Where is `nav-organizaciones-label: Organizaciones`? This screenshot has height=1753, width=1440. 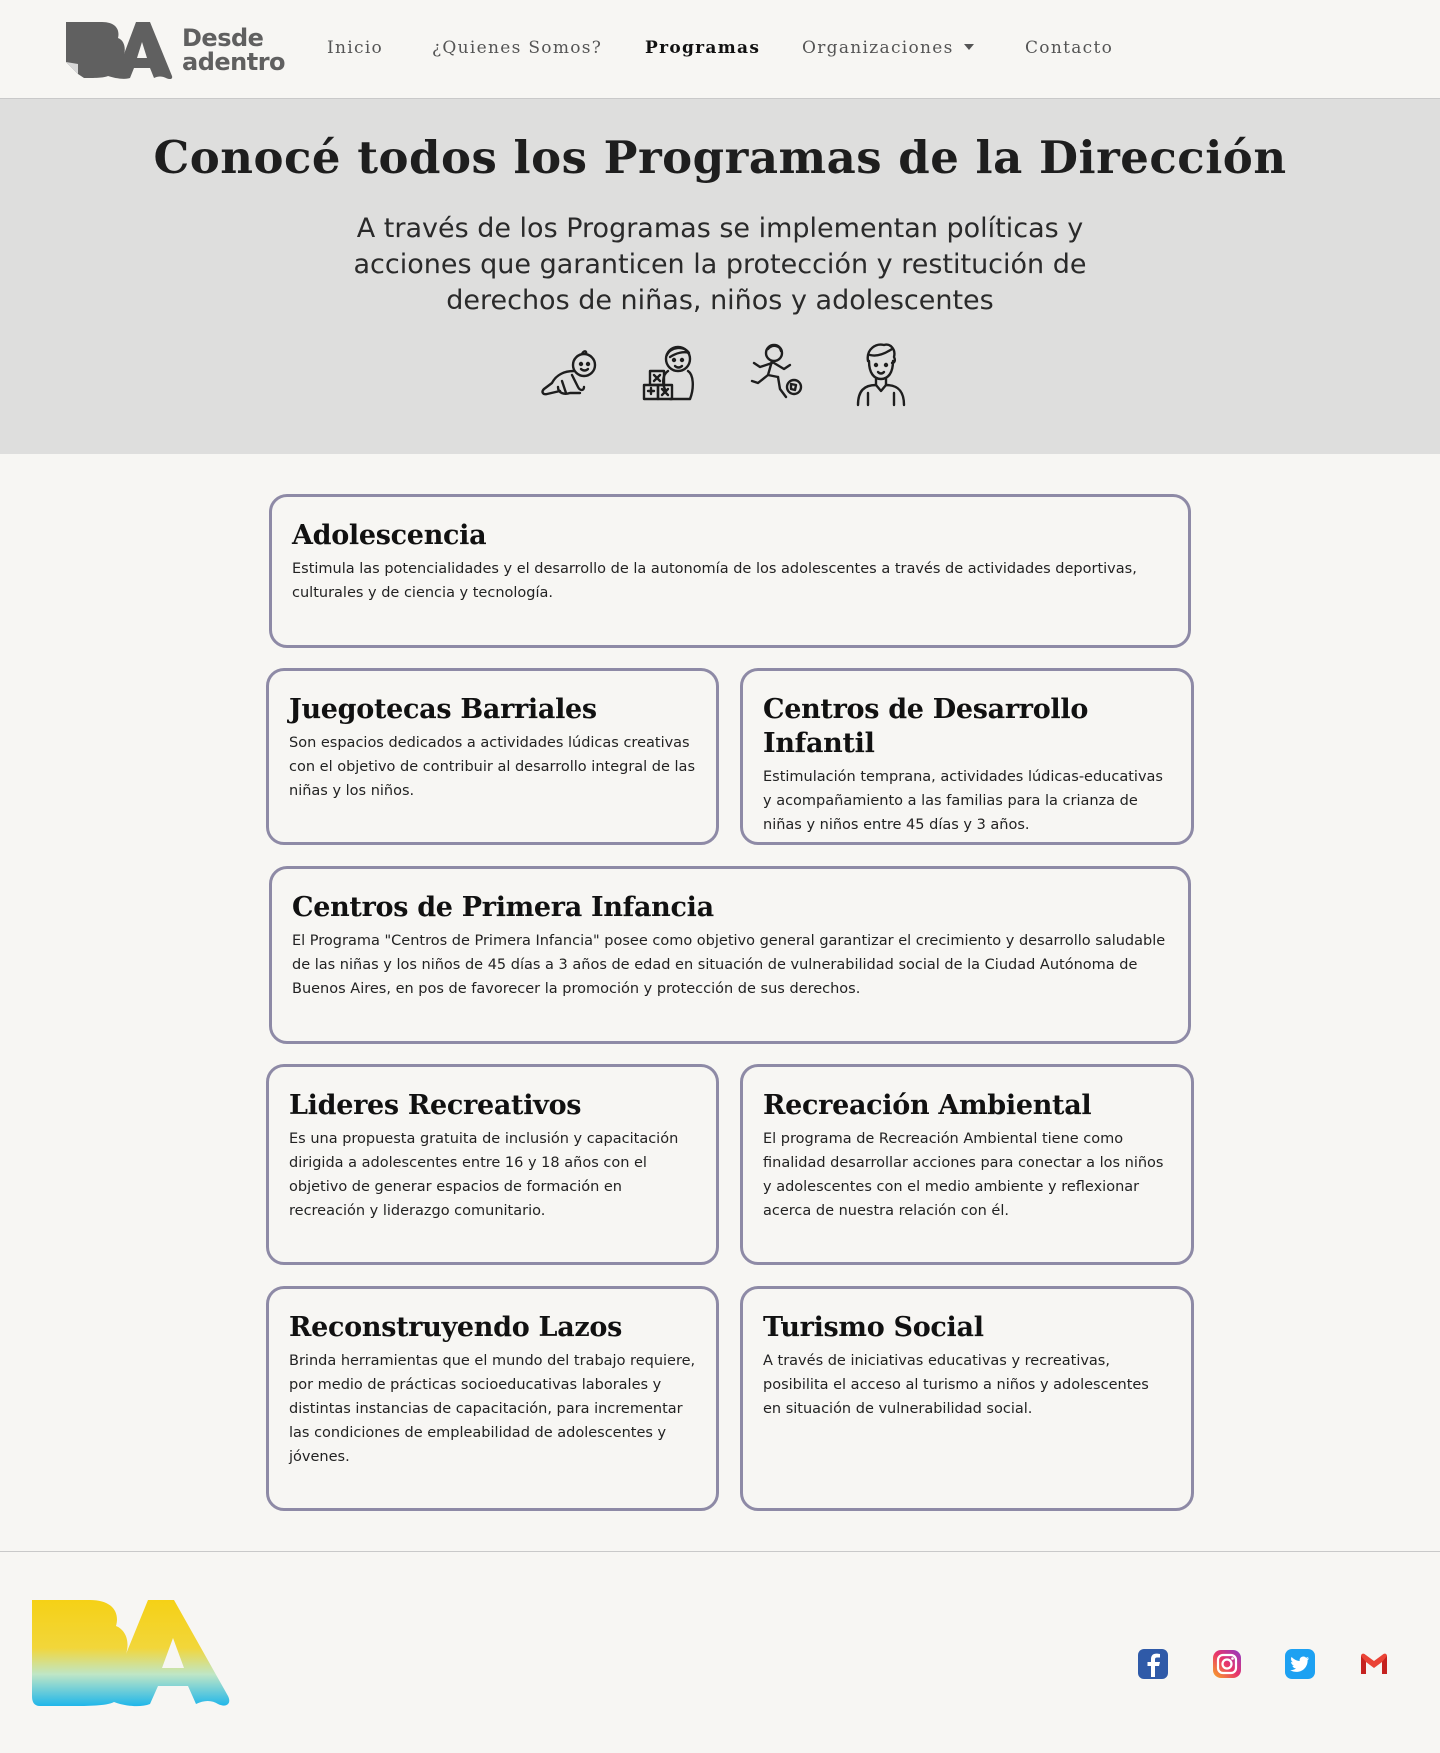 nav-organizaciones-label: Organizaciones is located at coordinates (878, 48).